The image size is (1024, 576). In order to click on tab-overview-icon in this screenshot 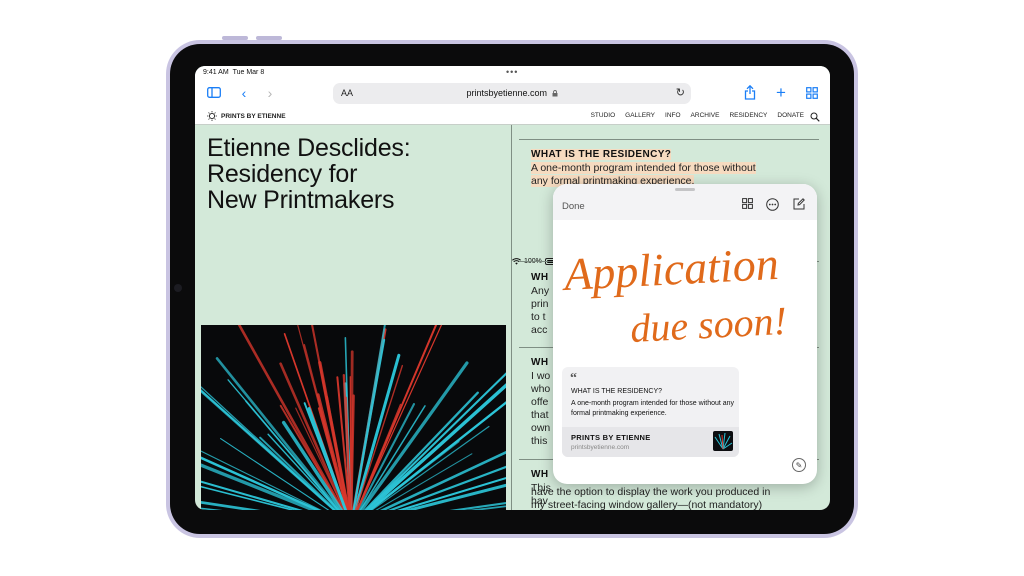, I will do `click(812, 93)`.